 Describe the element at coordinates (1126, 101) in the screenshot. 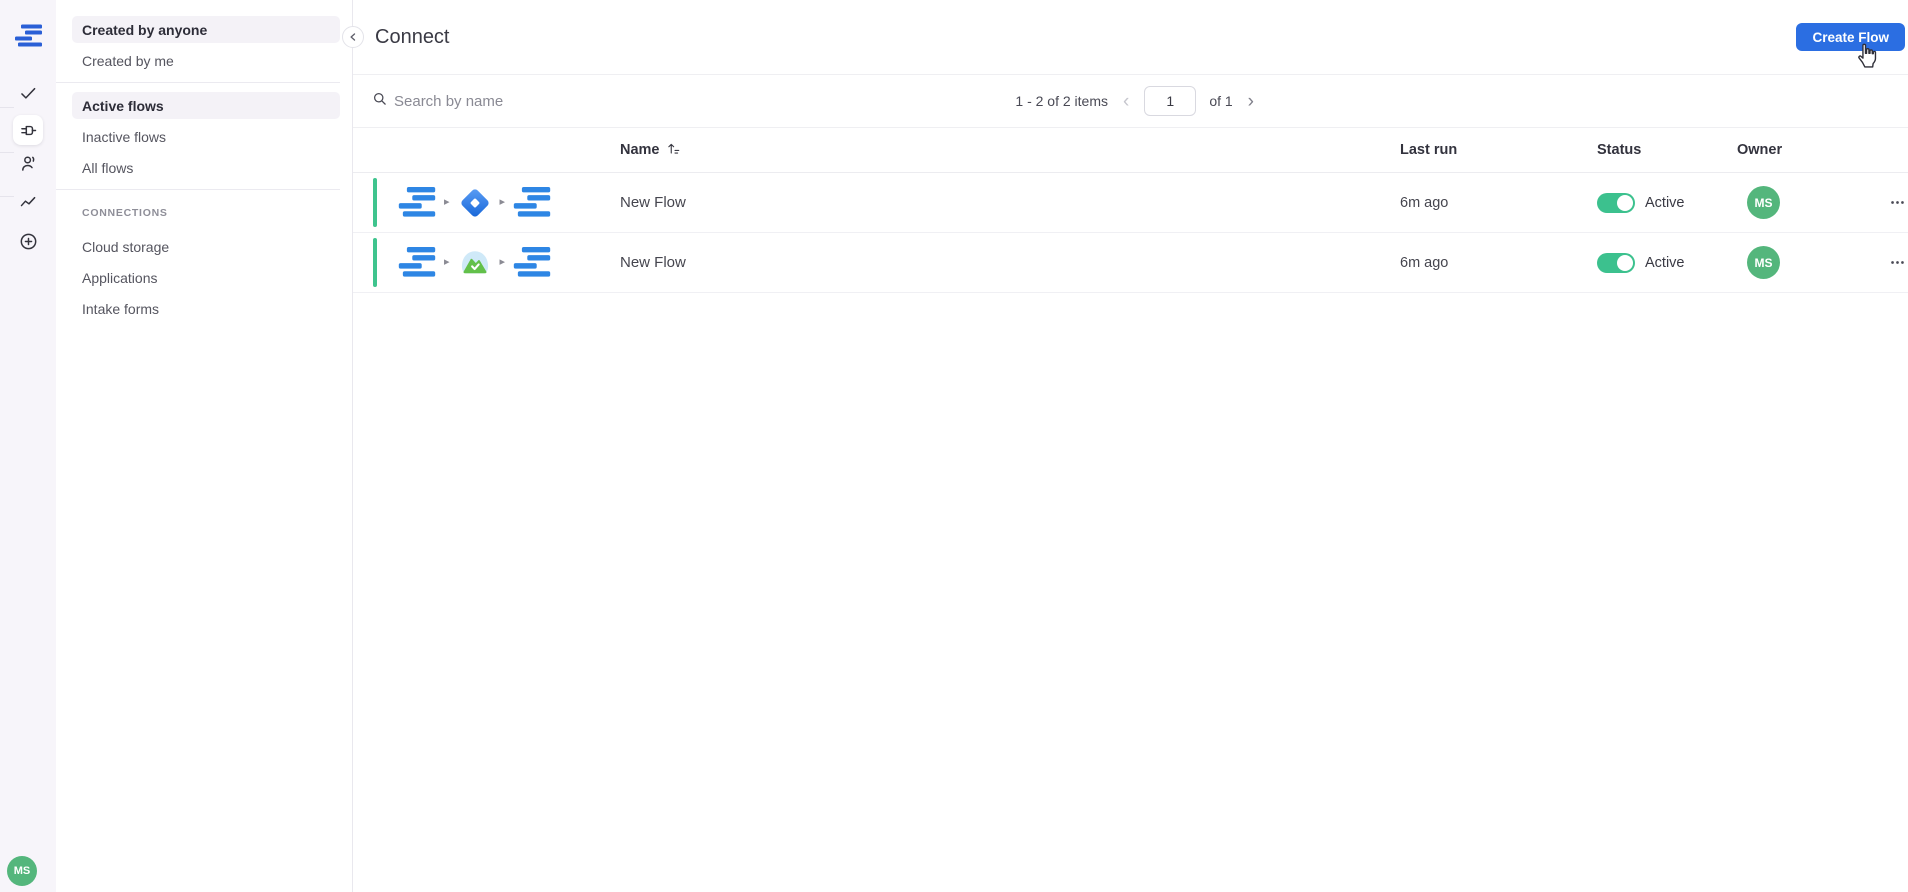

I see `pagination-prev-button: ‹` at that location.